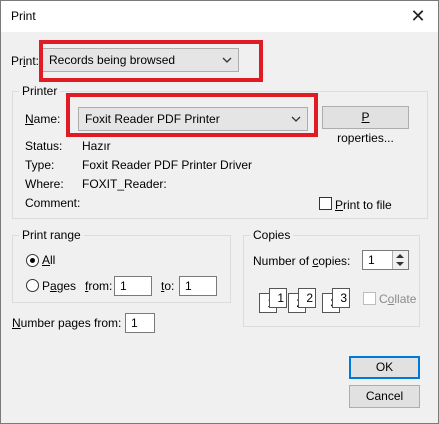  What do you see at coordinates (198, 286) in the screenshot?
I see `to-input: 1` at bounding box center [198, 286].